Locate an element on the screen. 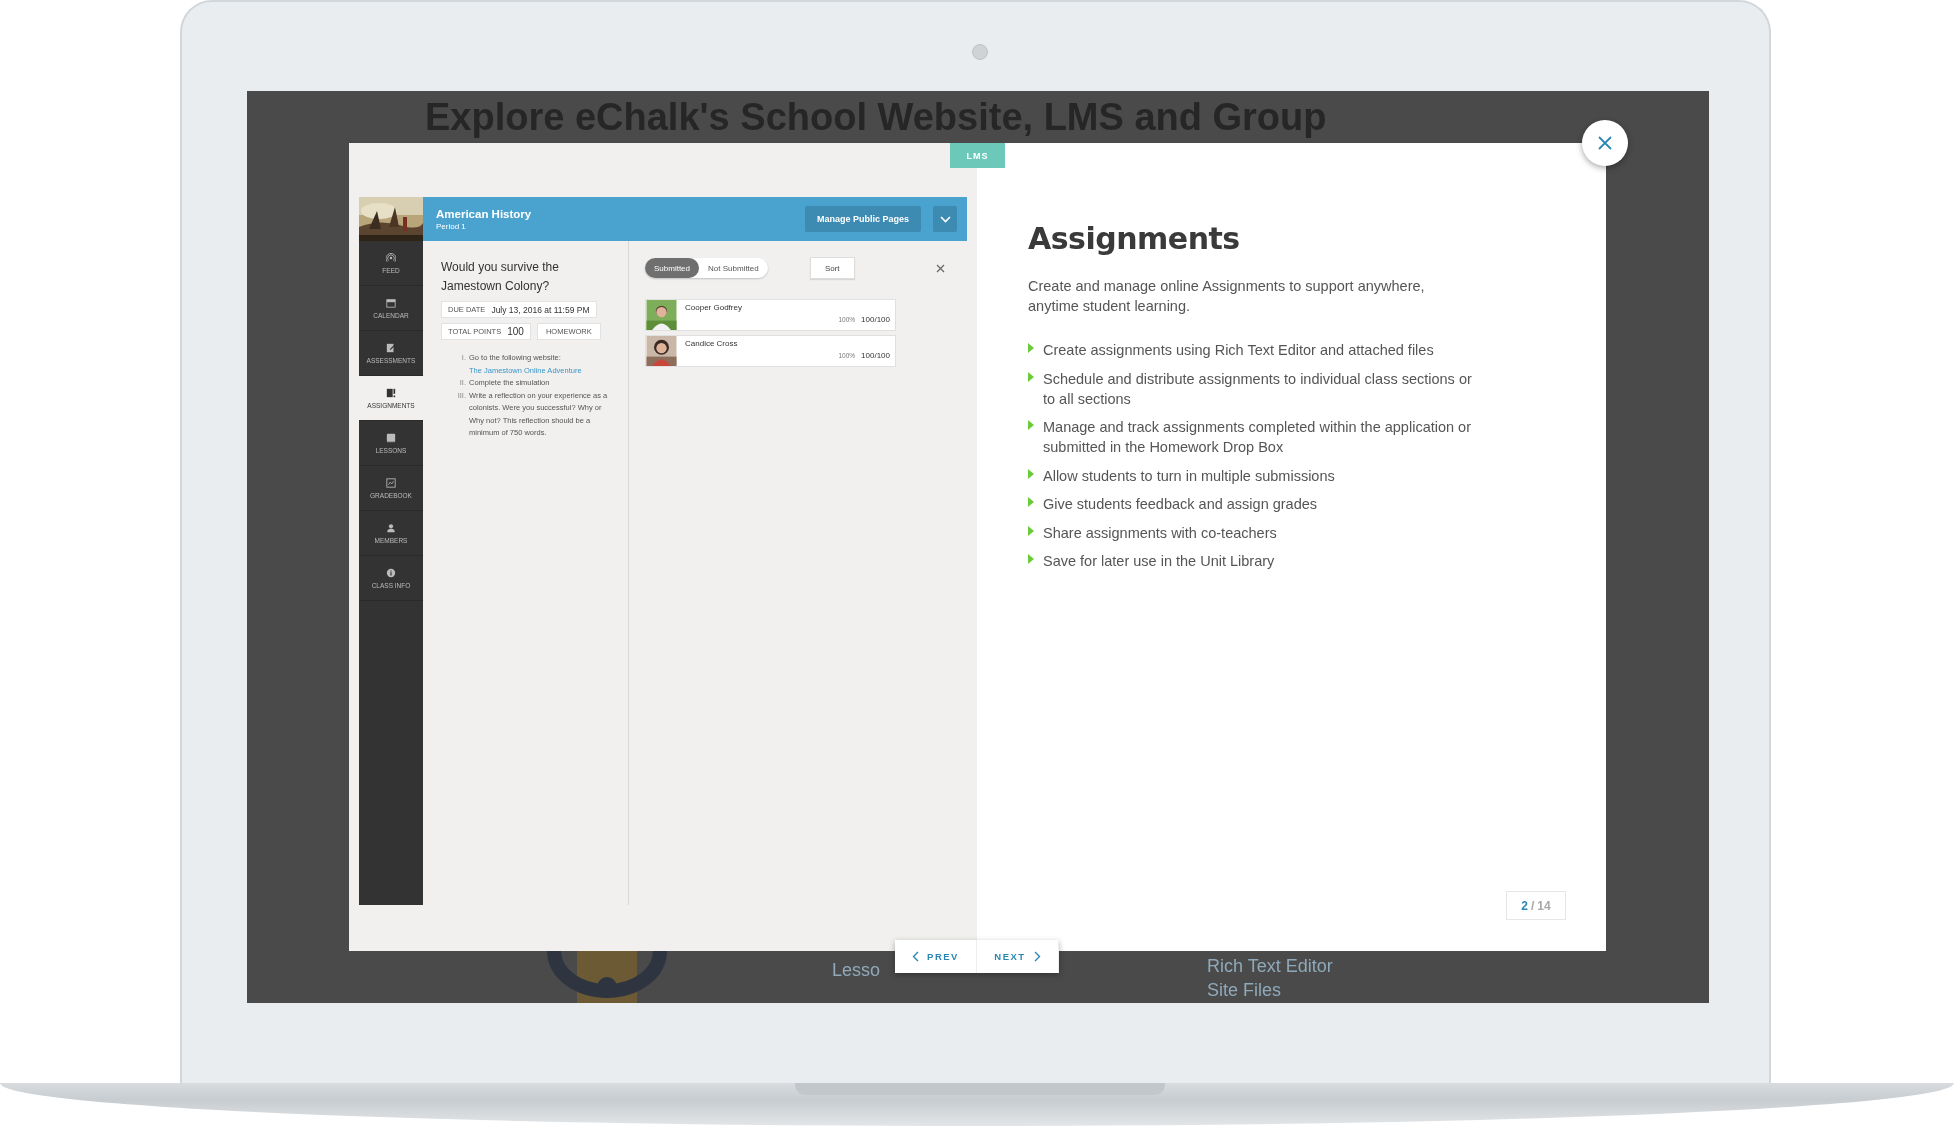 This screenshot has width=1954, height=1126. person-icon is located at coordinates (391, 527).